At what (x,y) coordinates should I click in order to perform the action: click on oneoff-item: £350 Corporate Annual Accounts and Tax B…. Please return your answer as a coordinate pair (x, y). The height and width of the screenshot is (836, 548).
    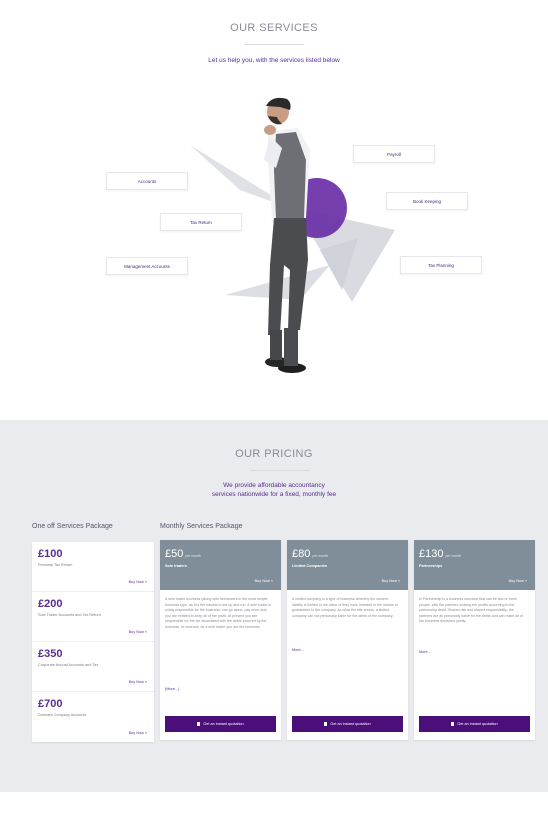
    Looking at the image, I should click on (93, 667).